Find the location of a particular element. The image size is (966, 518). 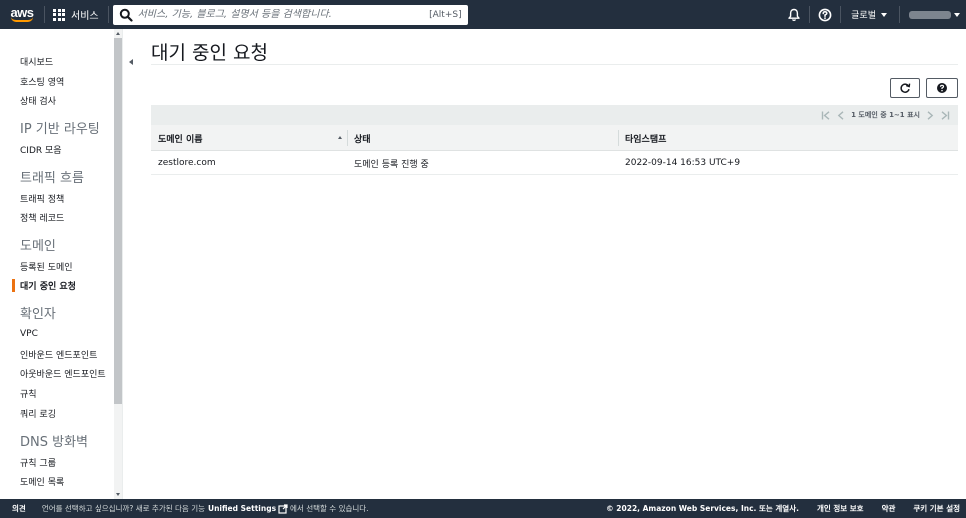

sidebar-item-cidr-collections: CIDR 모음 is located at coordinates (41, 149).